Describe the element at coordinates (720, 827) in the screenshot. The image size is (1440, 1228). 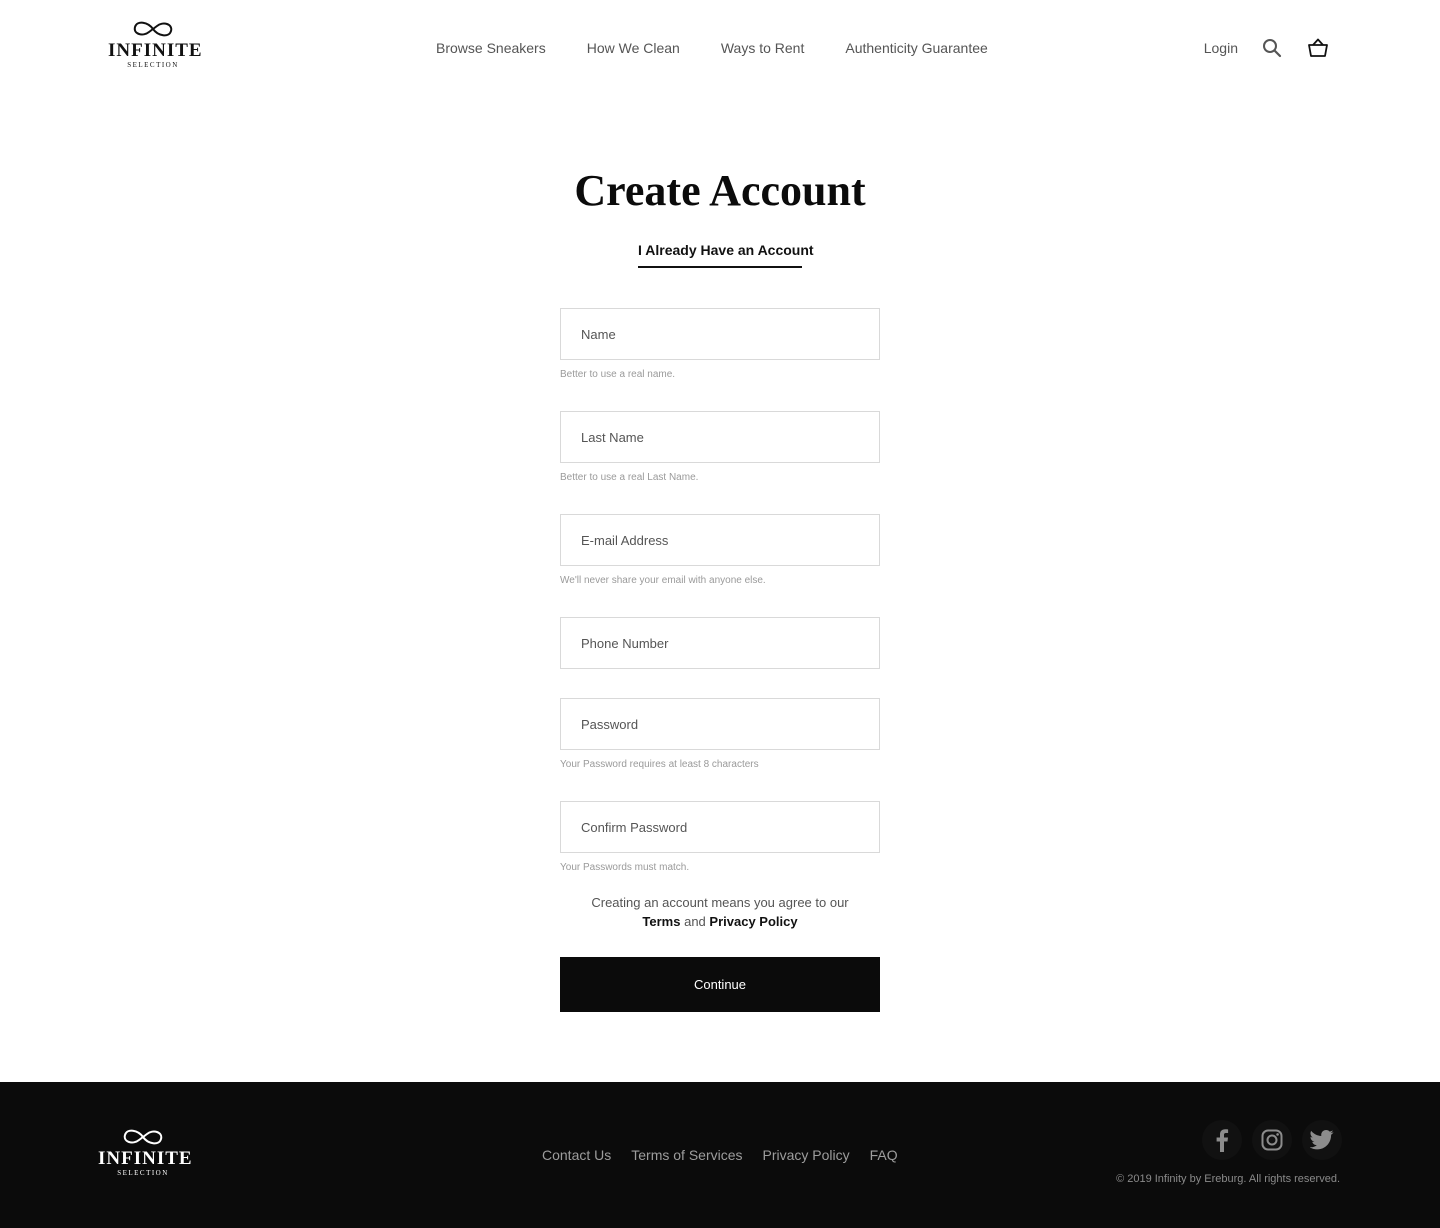
I see `confirm-password-field` at that location.